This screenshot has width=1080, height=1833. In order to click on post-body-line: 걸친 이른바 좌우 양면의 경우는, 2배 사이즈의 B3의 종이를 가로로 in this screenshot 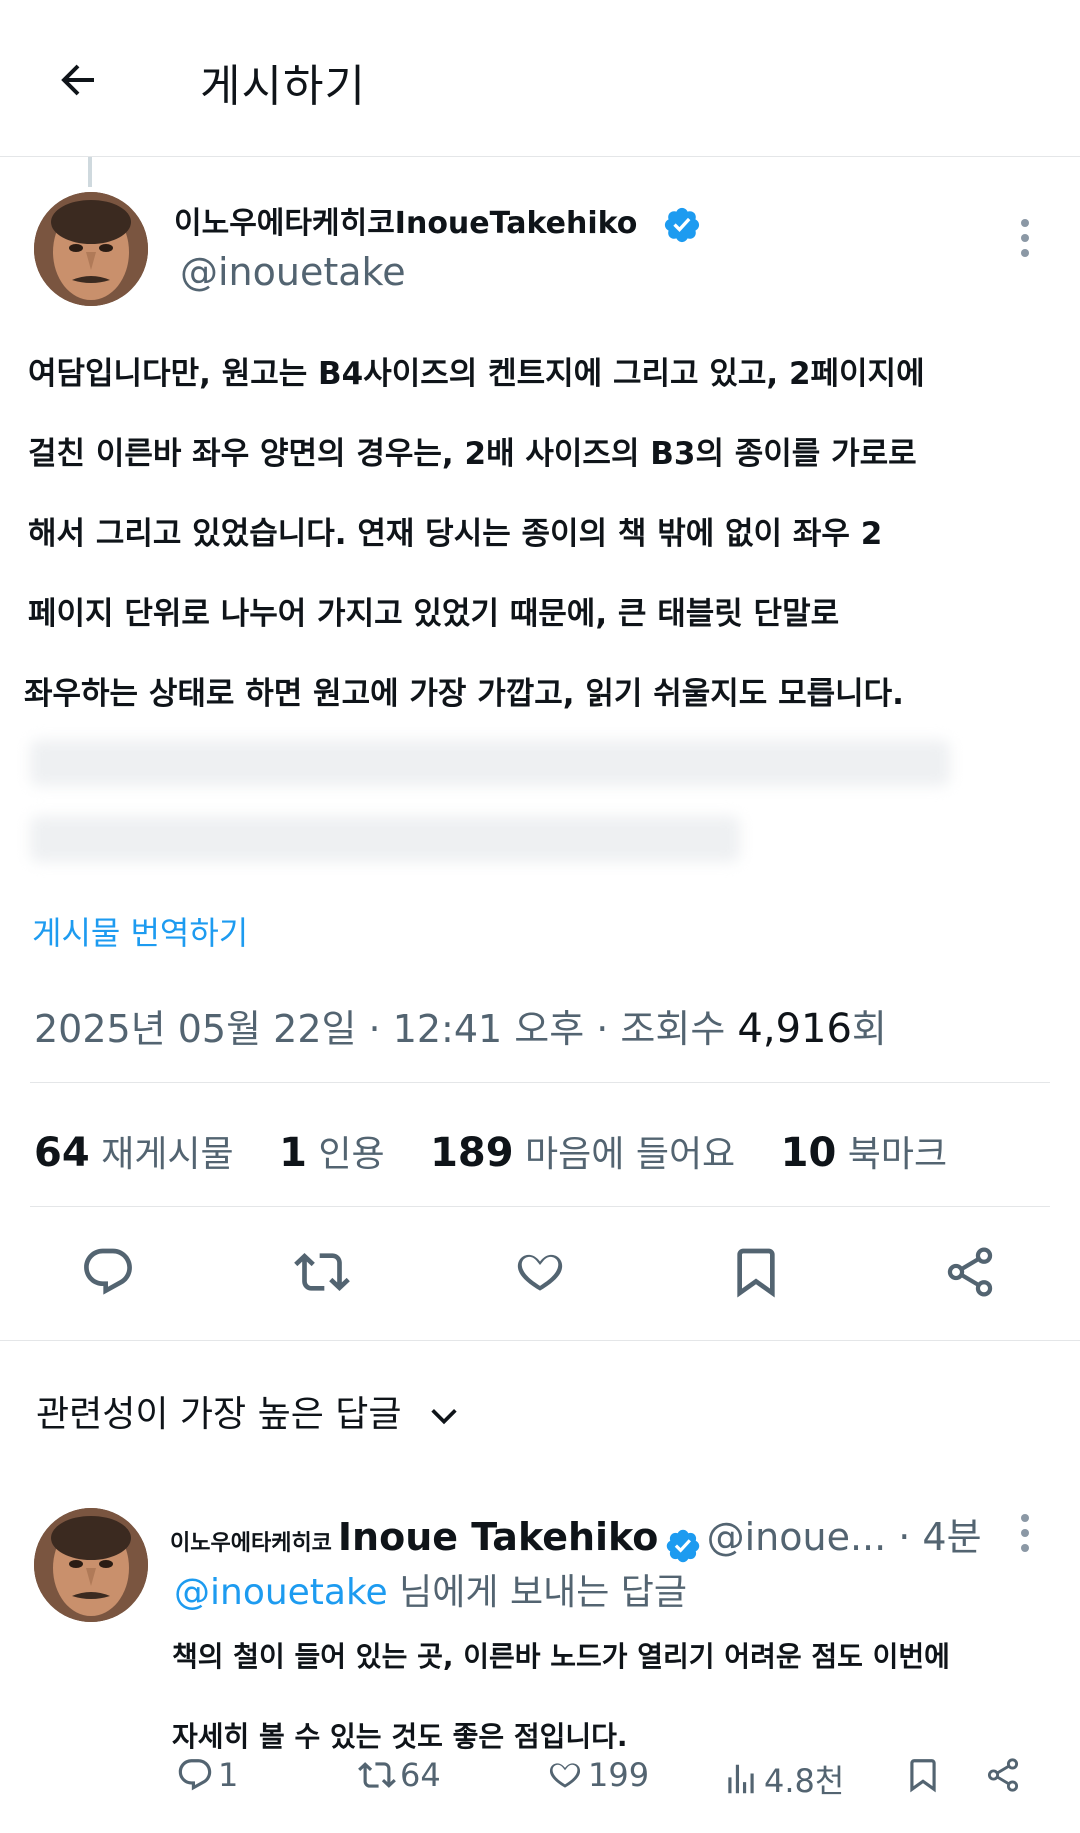, I will do `click(472, 454)`.